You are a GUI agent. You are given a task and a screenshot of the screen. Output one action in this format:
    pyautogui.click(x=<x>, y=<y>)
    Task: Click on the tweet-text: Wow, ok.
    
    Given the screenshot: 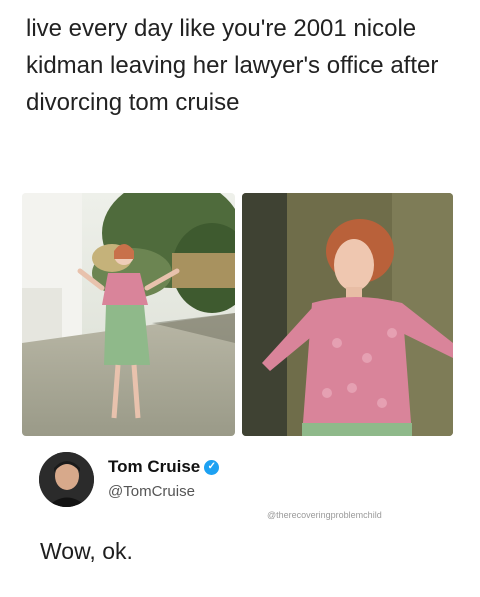 What is the action you would take?
    pyautogui.click(x=86, y=551)
    